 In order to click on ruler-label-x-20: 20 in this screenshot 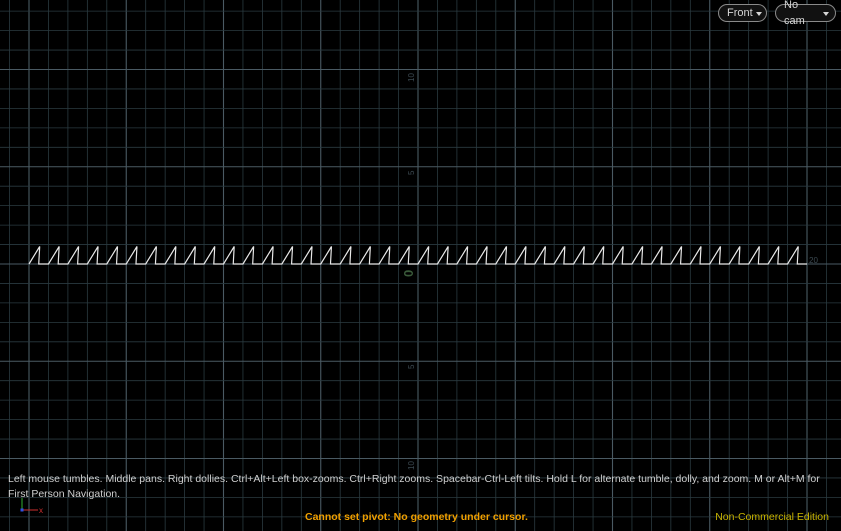, I will do `click(813, 260)`.